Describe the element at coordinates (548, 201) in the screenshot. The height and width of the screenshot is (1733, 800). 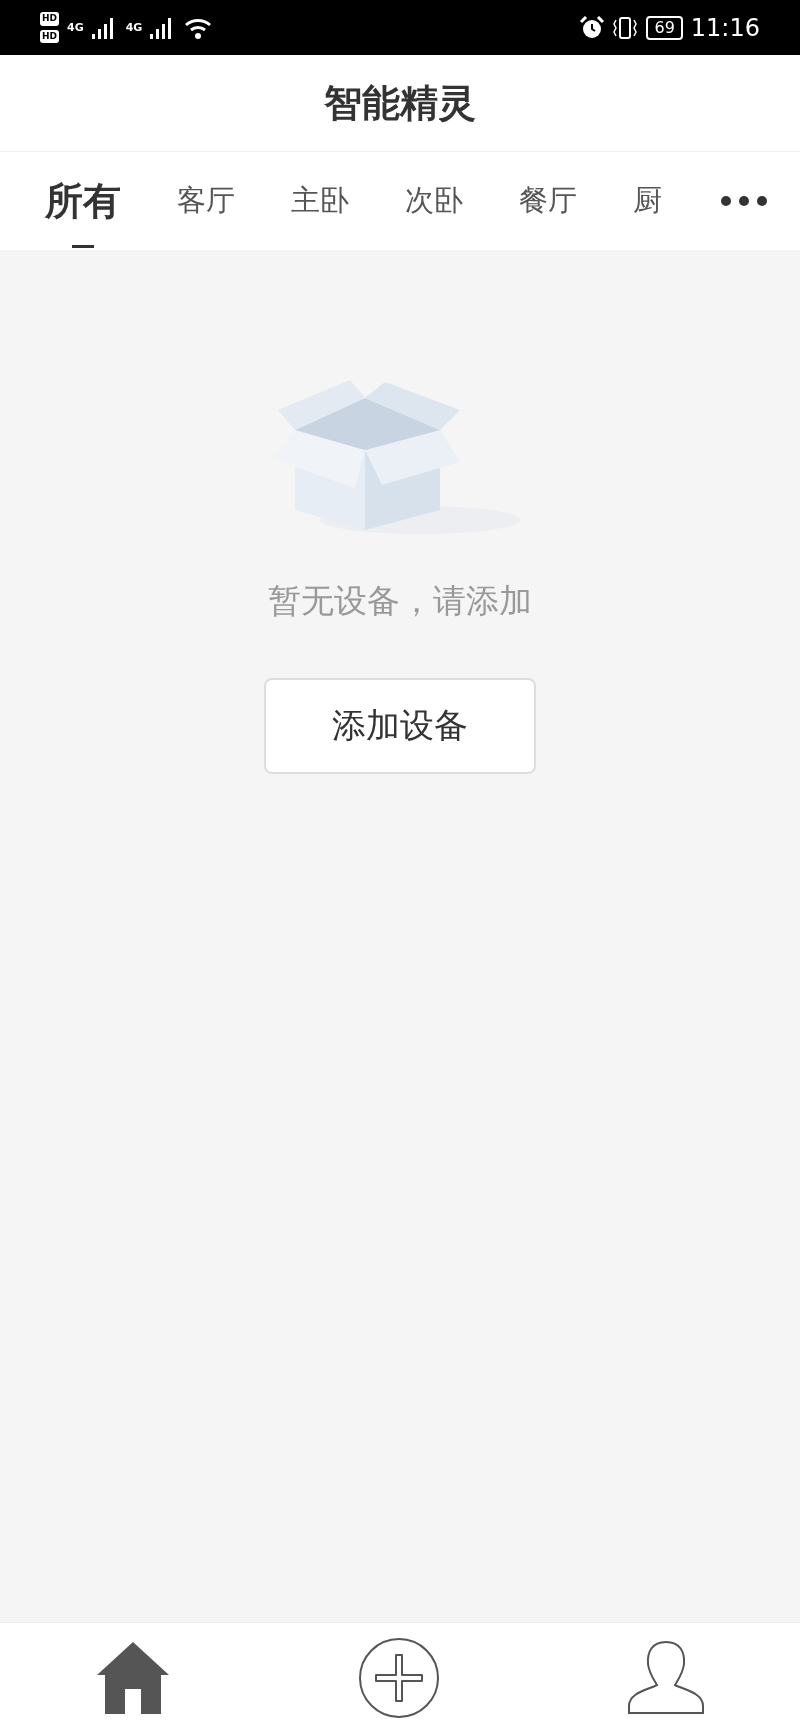
I see `tab: 餐厅` at that location.